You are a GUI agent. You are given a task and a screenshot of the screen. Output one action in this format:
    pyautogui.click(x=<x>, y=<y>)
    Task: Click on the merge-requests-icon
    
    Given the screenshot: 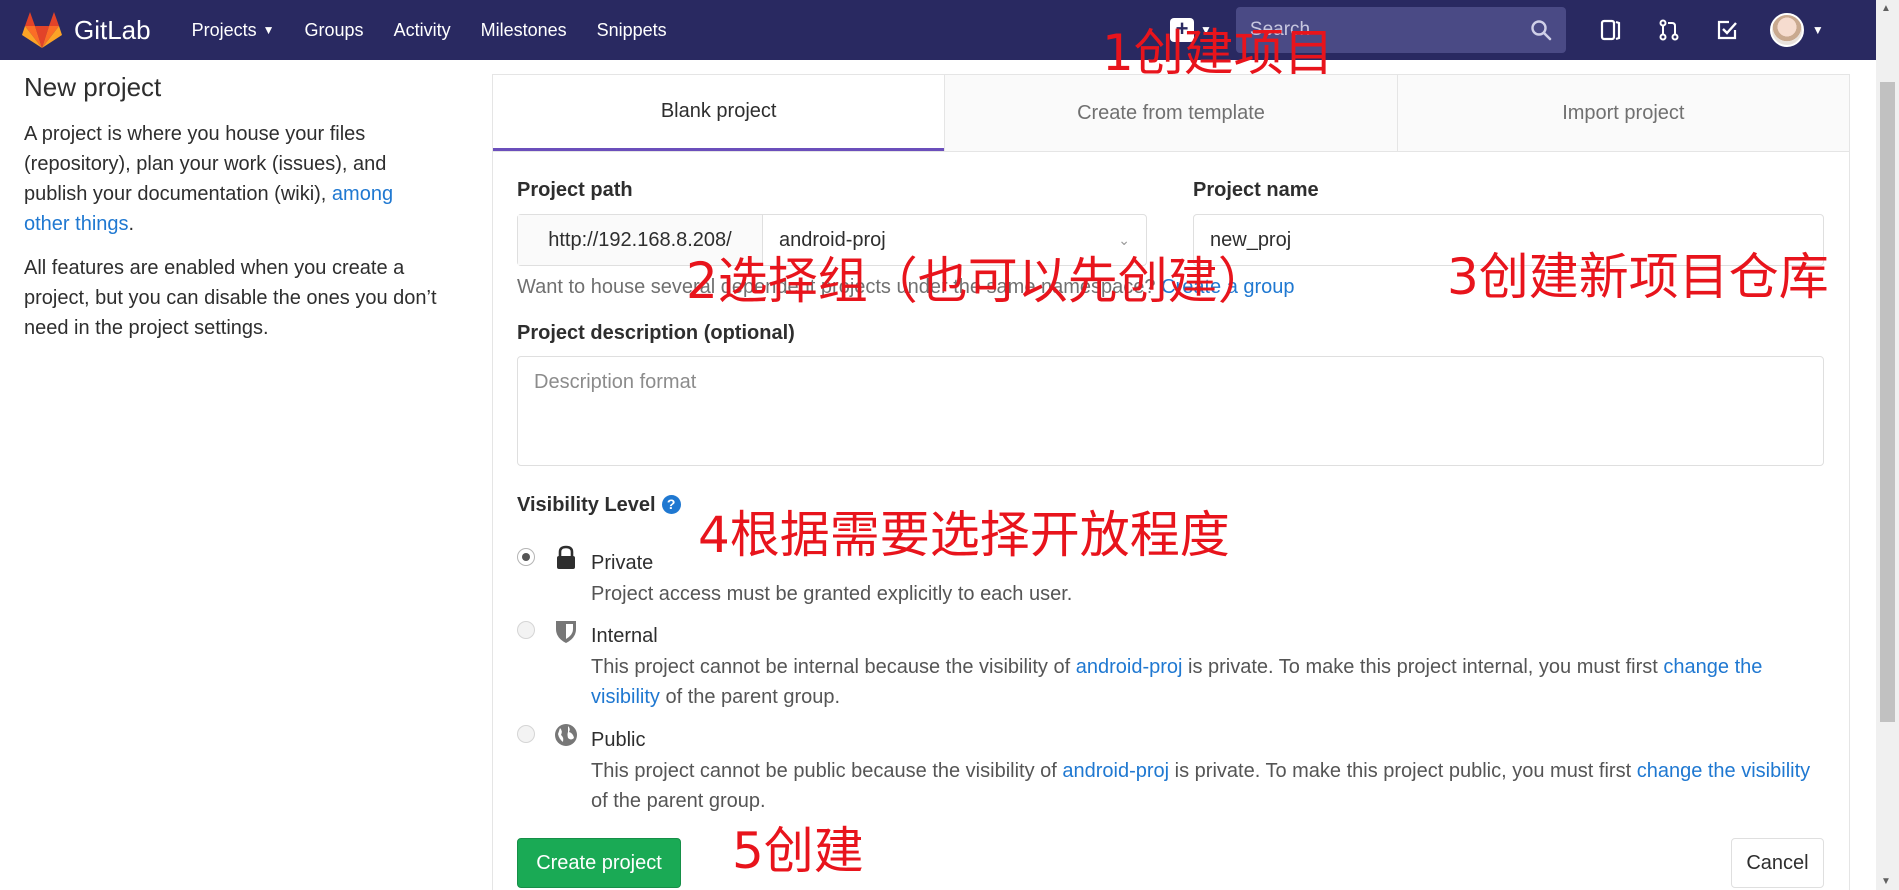 What is the action you would take?
    pyautogui.click(x=1669, y=30)
    